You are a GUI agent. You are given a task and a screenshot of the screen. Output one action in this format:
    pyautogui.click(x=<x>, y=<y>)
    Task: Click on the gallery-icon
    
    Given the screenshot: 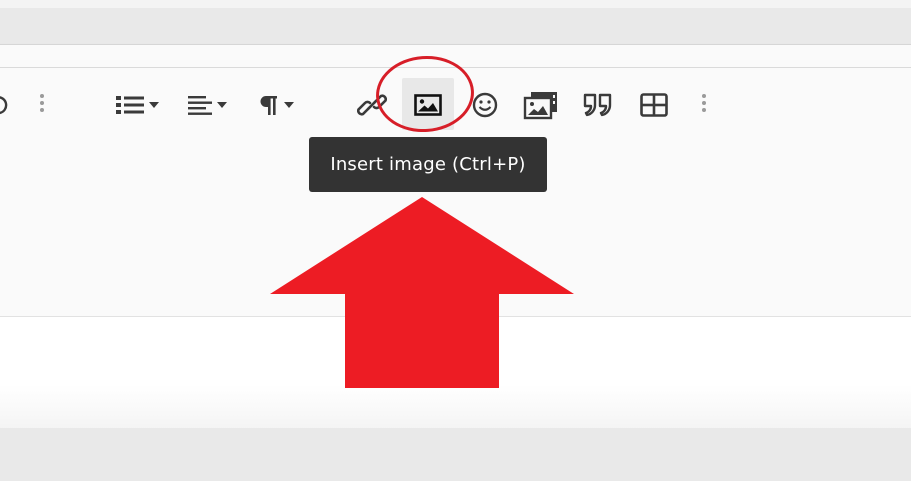 What is the action you would take?
    pyautogui.click(x=540, y=106)
    